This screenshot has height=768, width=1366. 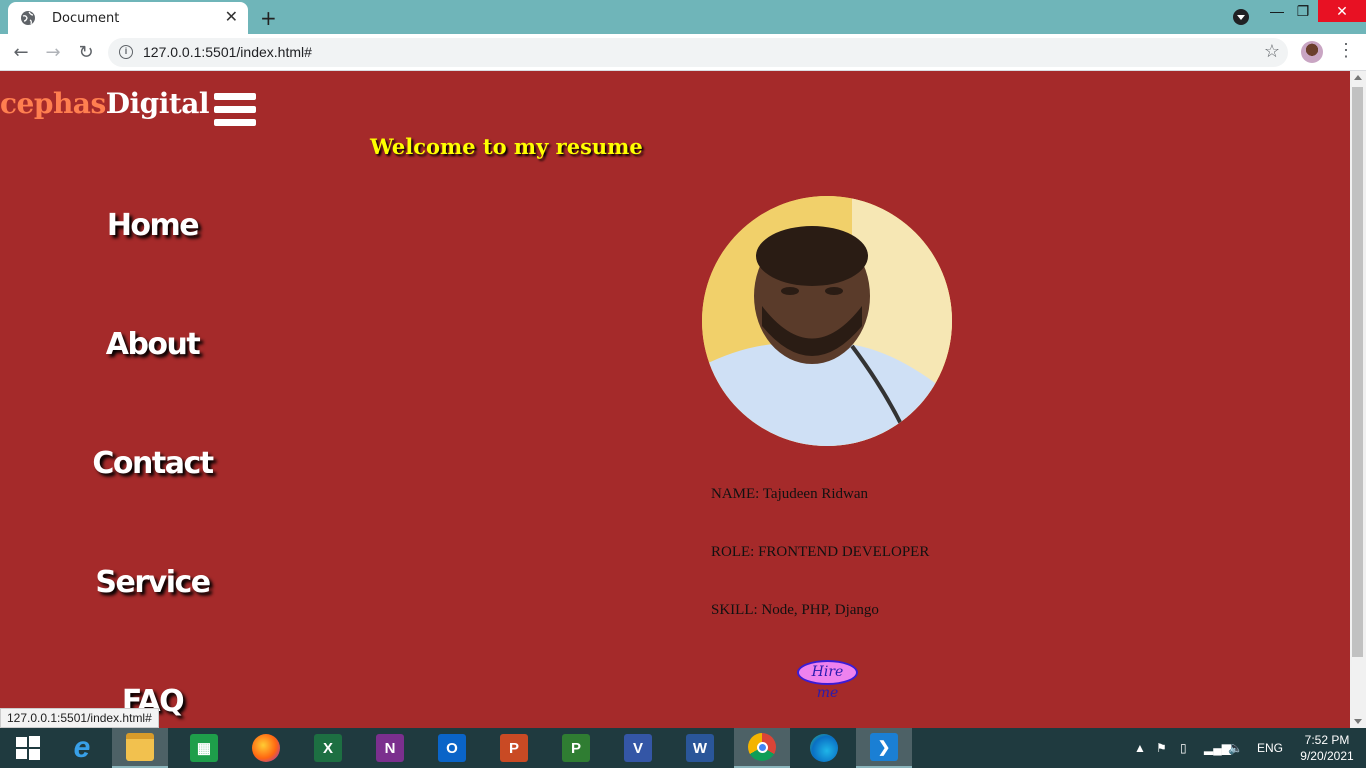 What do you see at coordinates (28, 18) in the screenshot?
I see `globe-icon` at bounding box center [28, 18].